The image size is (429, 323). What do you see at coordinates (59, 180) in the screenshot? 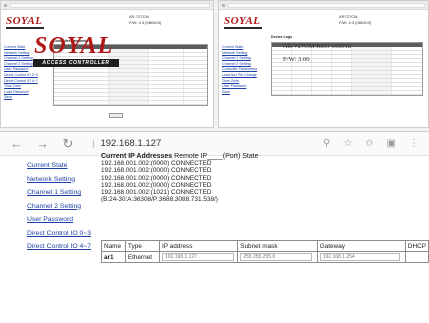
I see `sidebar-item-network-setting: Network Setting` at bounding box center [59, 180].